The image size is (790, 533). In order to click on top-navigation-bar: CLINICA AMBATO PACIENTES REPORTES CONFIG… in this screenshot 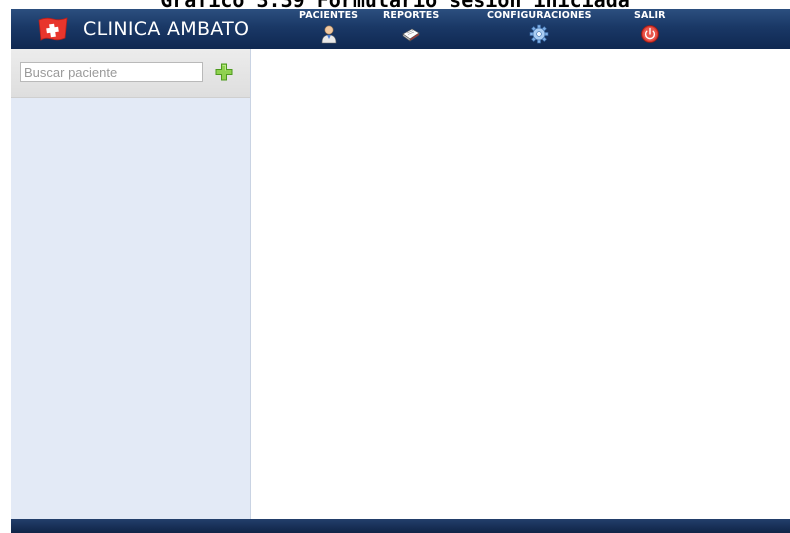, I will do `click(400, 29)`.